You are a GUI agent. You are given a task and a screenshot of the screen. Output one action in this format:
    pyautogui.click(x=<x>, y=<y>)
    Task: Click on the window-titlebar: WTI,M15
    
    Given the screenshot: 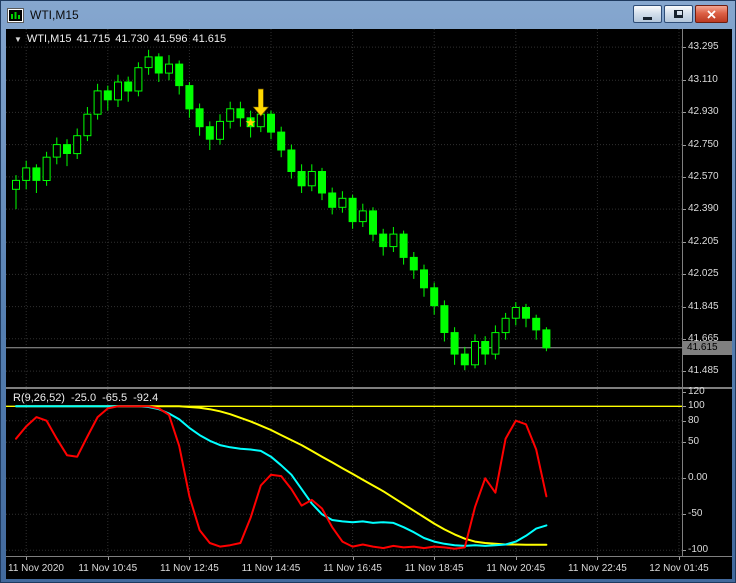 What is the action you would take?
    pyautogui.click(x=368, y=15)
    